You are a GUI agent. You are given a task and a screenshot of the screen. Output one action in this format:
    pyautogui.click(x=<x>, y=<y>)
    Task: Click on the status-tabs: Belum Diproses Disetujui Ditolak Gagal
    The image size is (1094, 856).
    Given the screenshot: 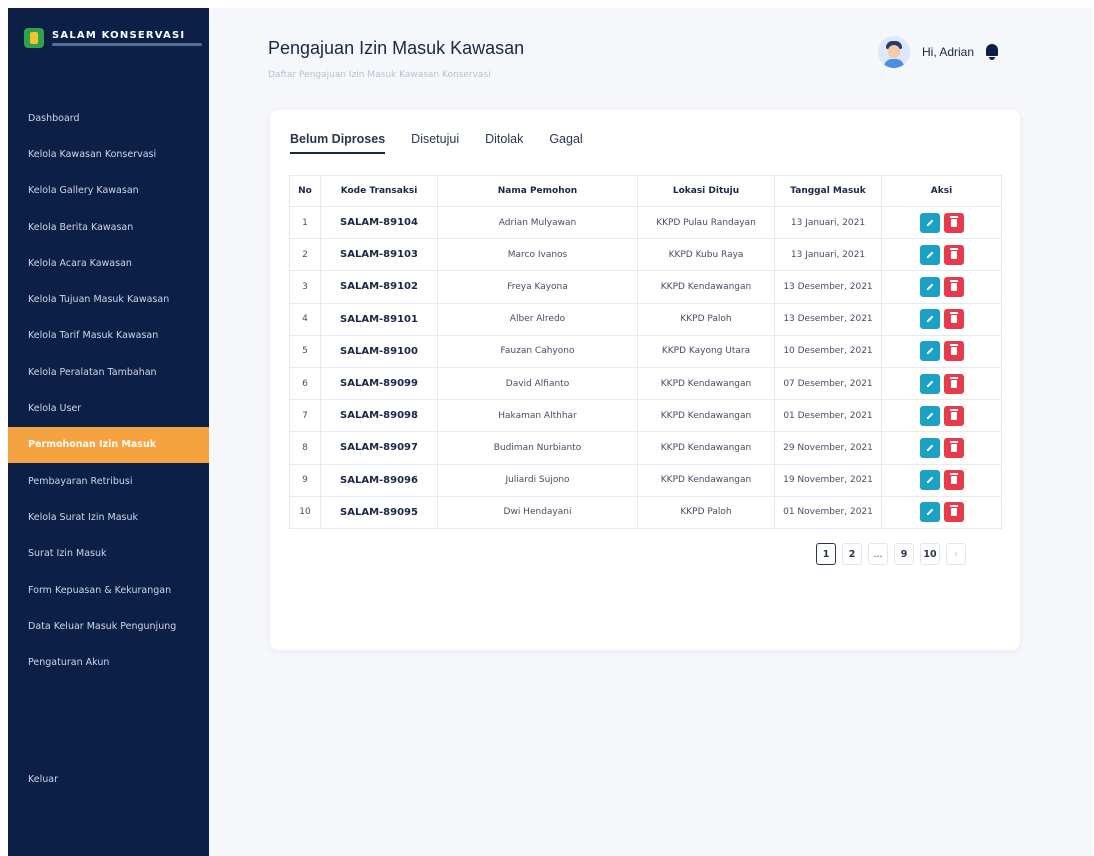 What is the action you would take?
    pyautogui.click(x=449, y=143)
    